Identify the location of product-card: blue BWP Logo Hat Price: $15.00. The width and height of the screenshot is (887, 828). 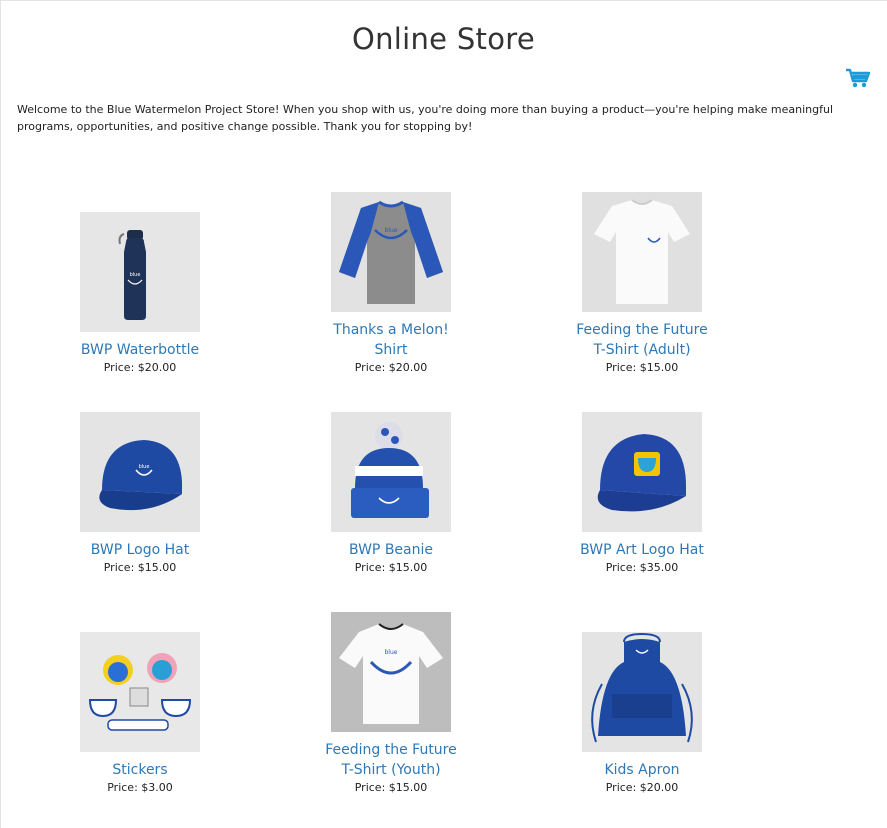
(140, 494).